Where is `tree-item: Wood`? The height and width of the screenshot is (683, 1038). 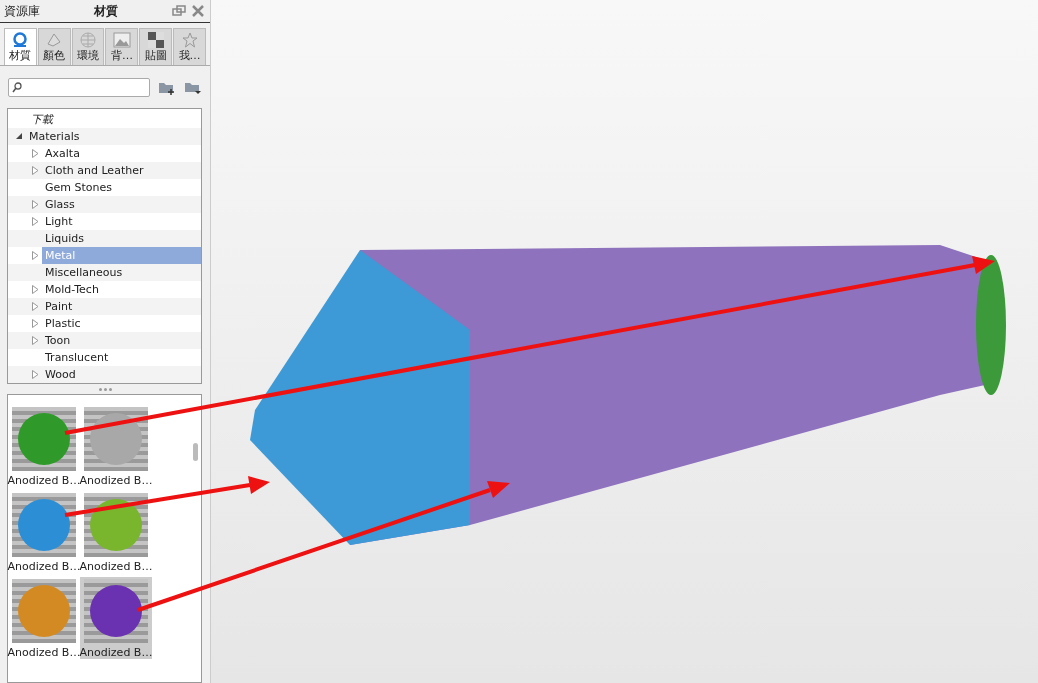
tree-item: Wood is located at coordinates (104, 374).